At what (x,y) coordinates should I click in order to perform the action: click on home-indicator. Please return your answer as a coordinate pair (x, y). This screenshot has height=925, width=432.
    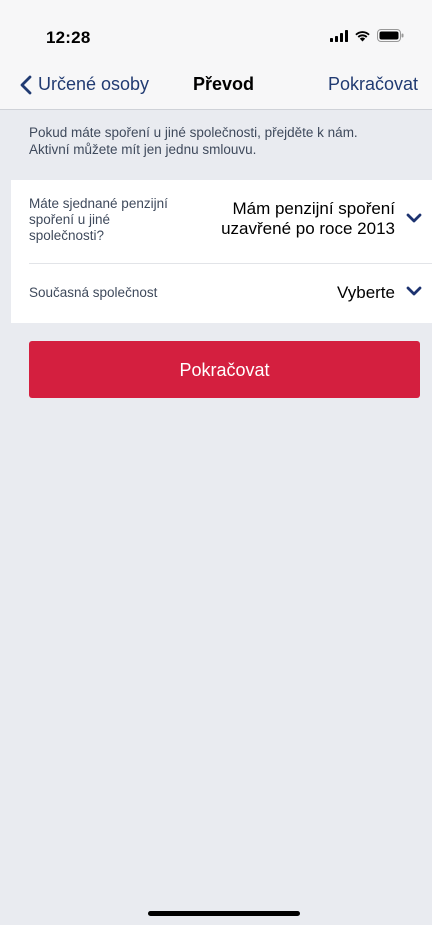
    Looking at the image, I should click on (224, 913).